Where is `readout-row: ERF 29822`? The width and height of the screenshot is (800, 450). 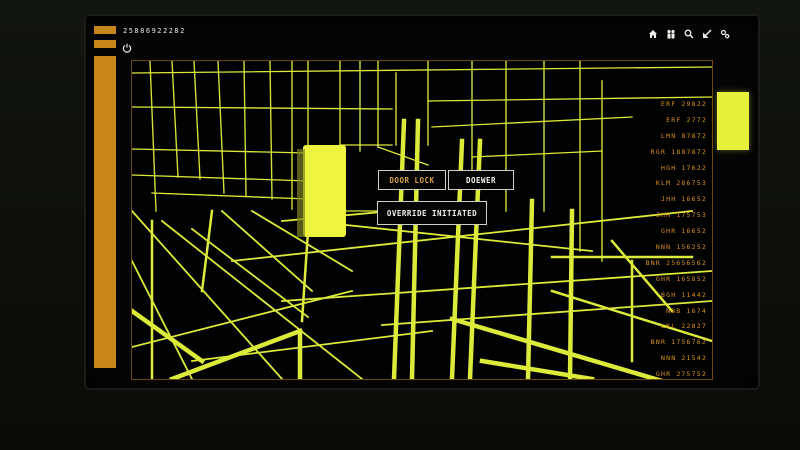 readout-row: ERF 29822 is located at coordinates (683, 104).